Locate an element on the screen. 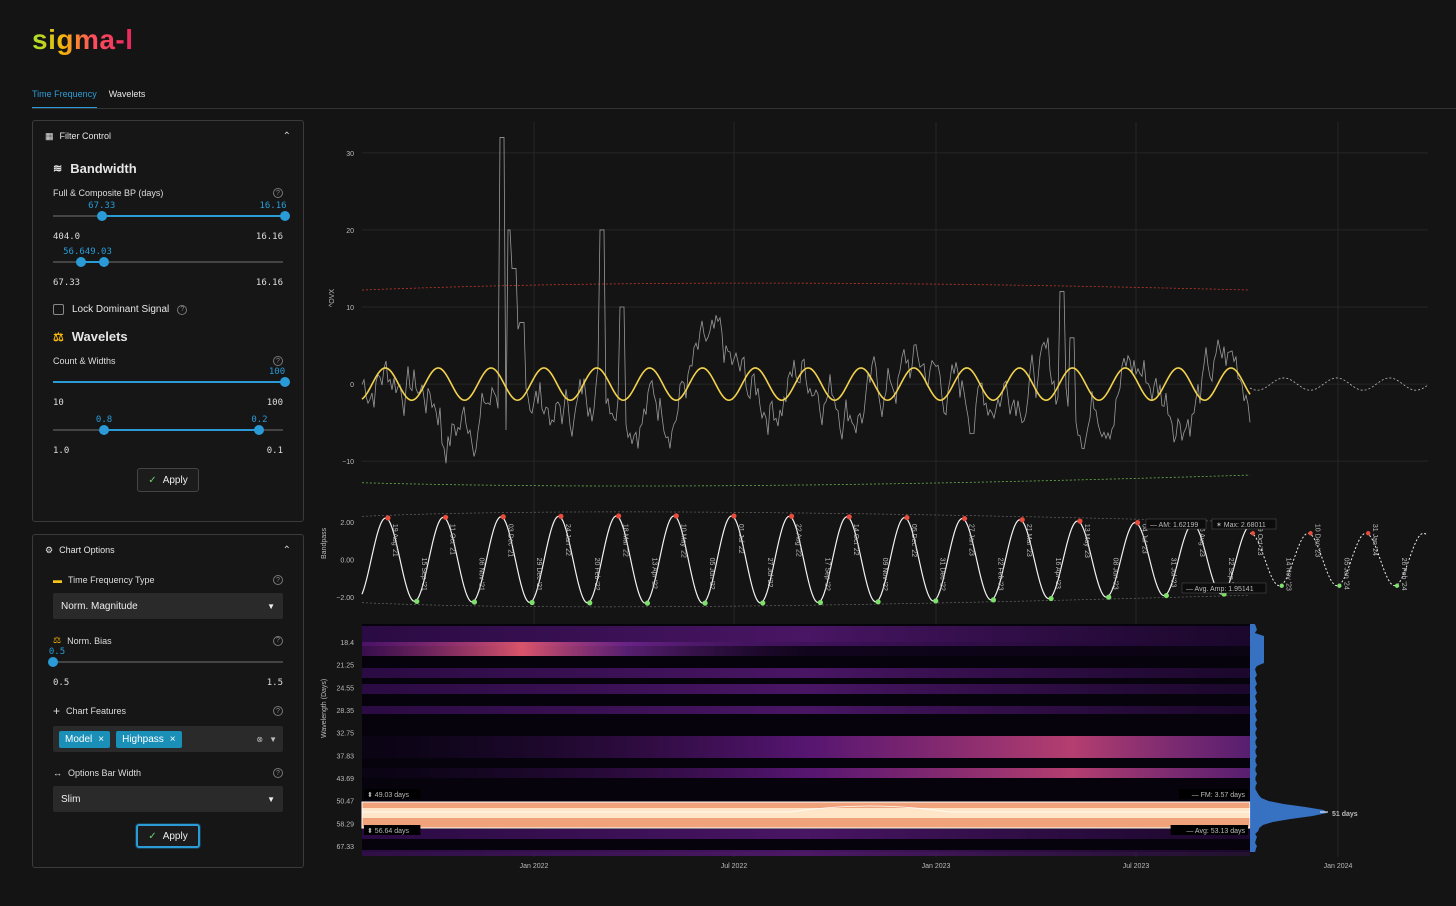 Image resolution: width=1456 pixels, height=906 pixels. feature-tag: Model × is located at coordinates (85, 739).